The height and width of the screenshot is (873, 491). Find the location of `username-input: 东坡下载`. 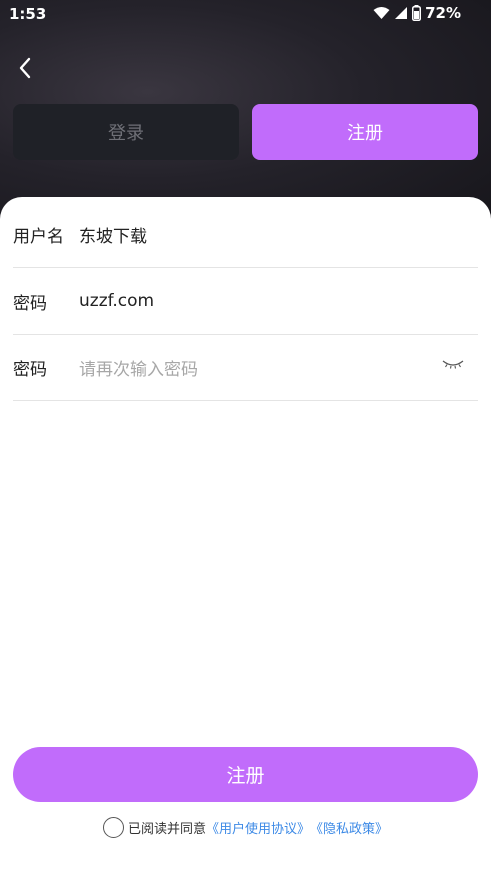

username-input: 东坡下载 is located at coordinates (278, 234).